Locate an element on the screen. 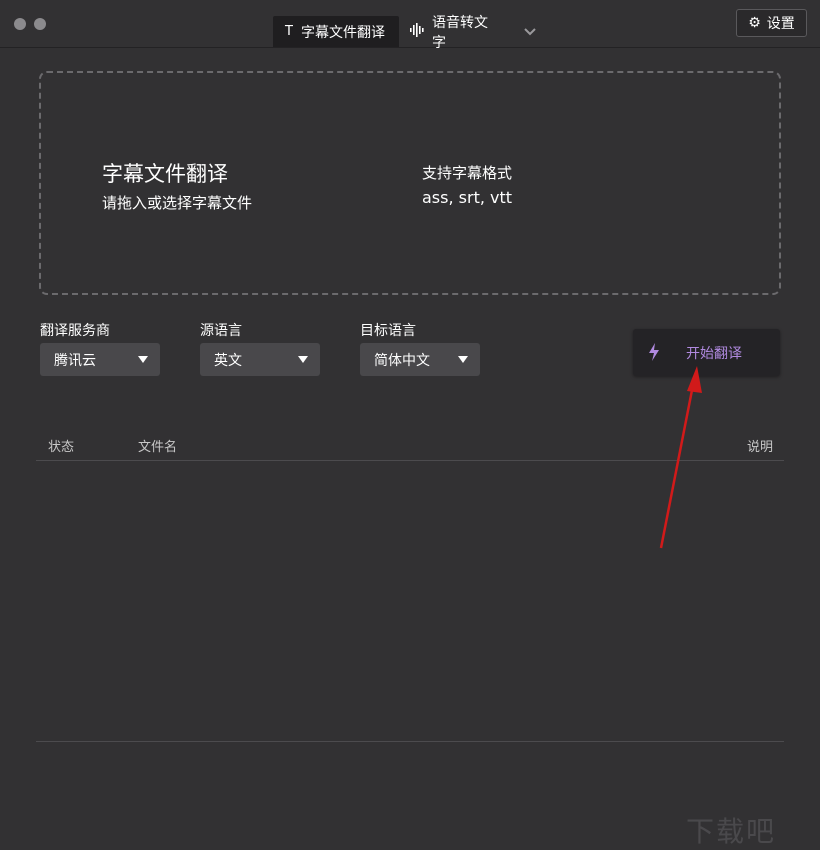 The width and height of the screenshot is (820, 850). tab-label: 语音转文字 is located at coordinates (466, 32).